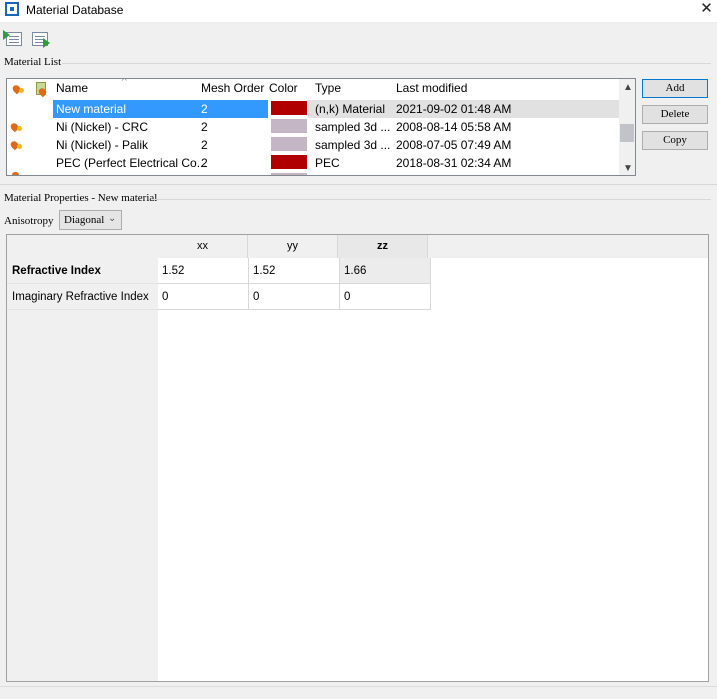 This screenshot has height=699, width=717. Describe the element at coordinates (232, 88) in the screenshot. I see `col-mesh-order: Mesh Order` at that location.